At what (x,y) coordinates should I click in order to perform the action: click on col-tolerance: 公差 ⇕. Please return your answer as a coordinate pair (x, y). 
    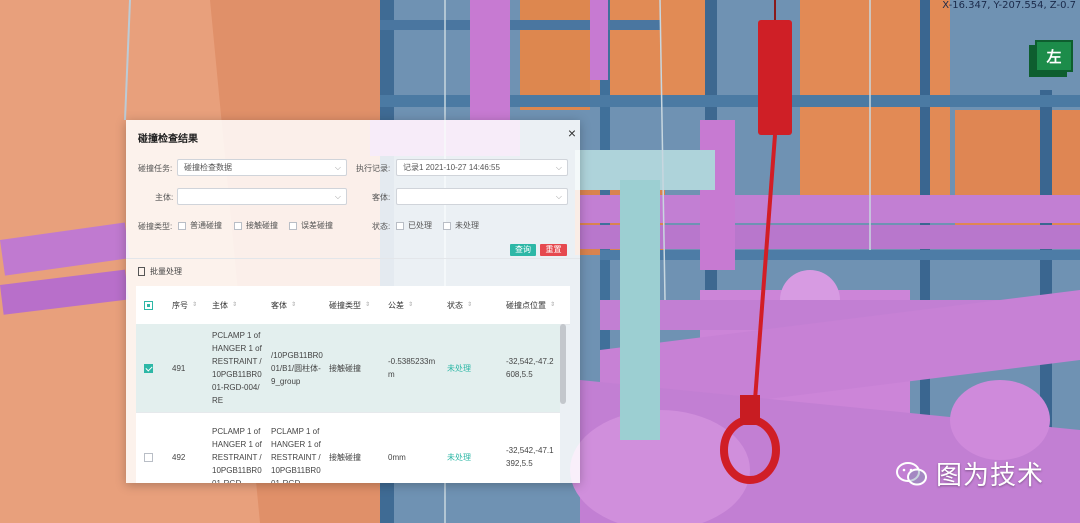
    Looking at the image, I should click on (400, 305).